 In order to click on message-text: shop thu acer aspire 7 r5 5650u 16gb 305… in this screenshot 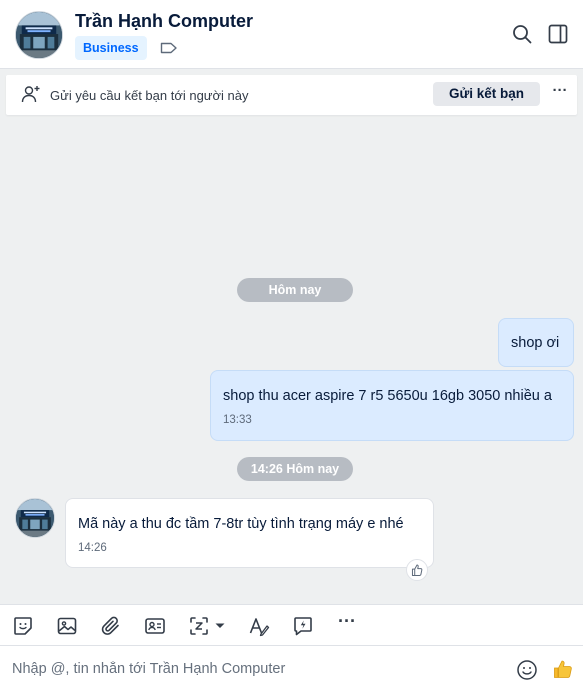, I will do `click(387, 396)`.